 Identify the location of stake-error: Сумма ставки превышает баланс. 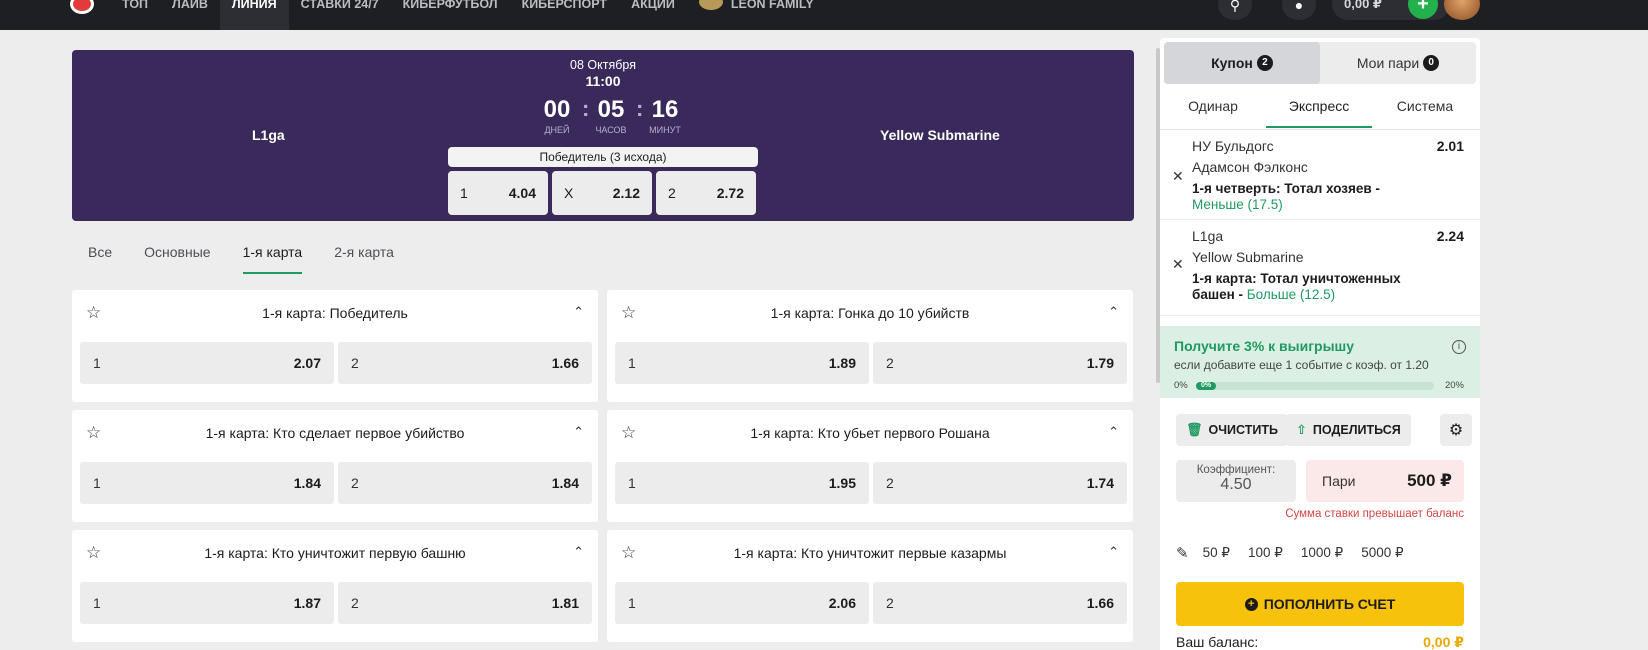
(1374, 514).